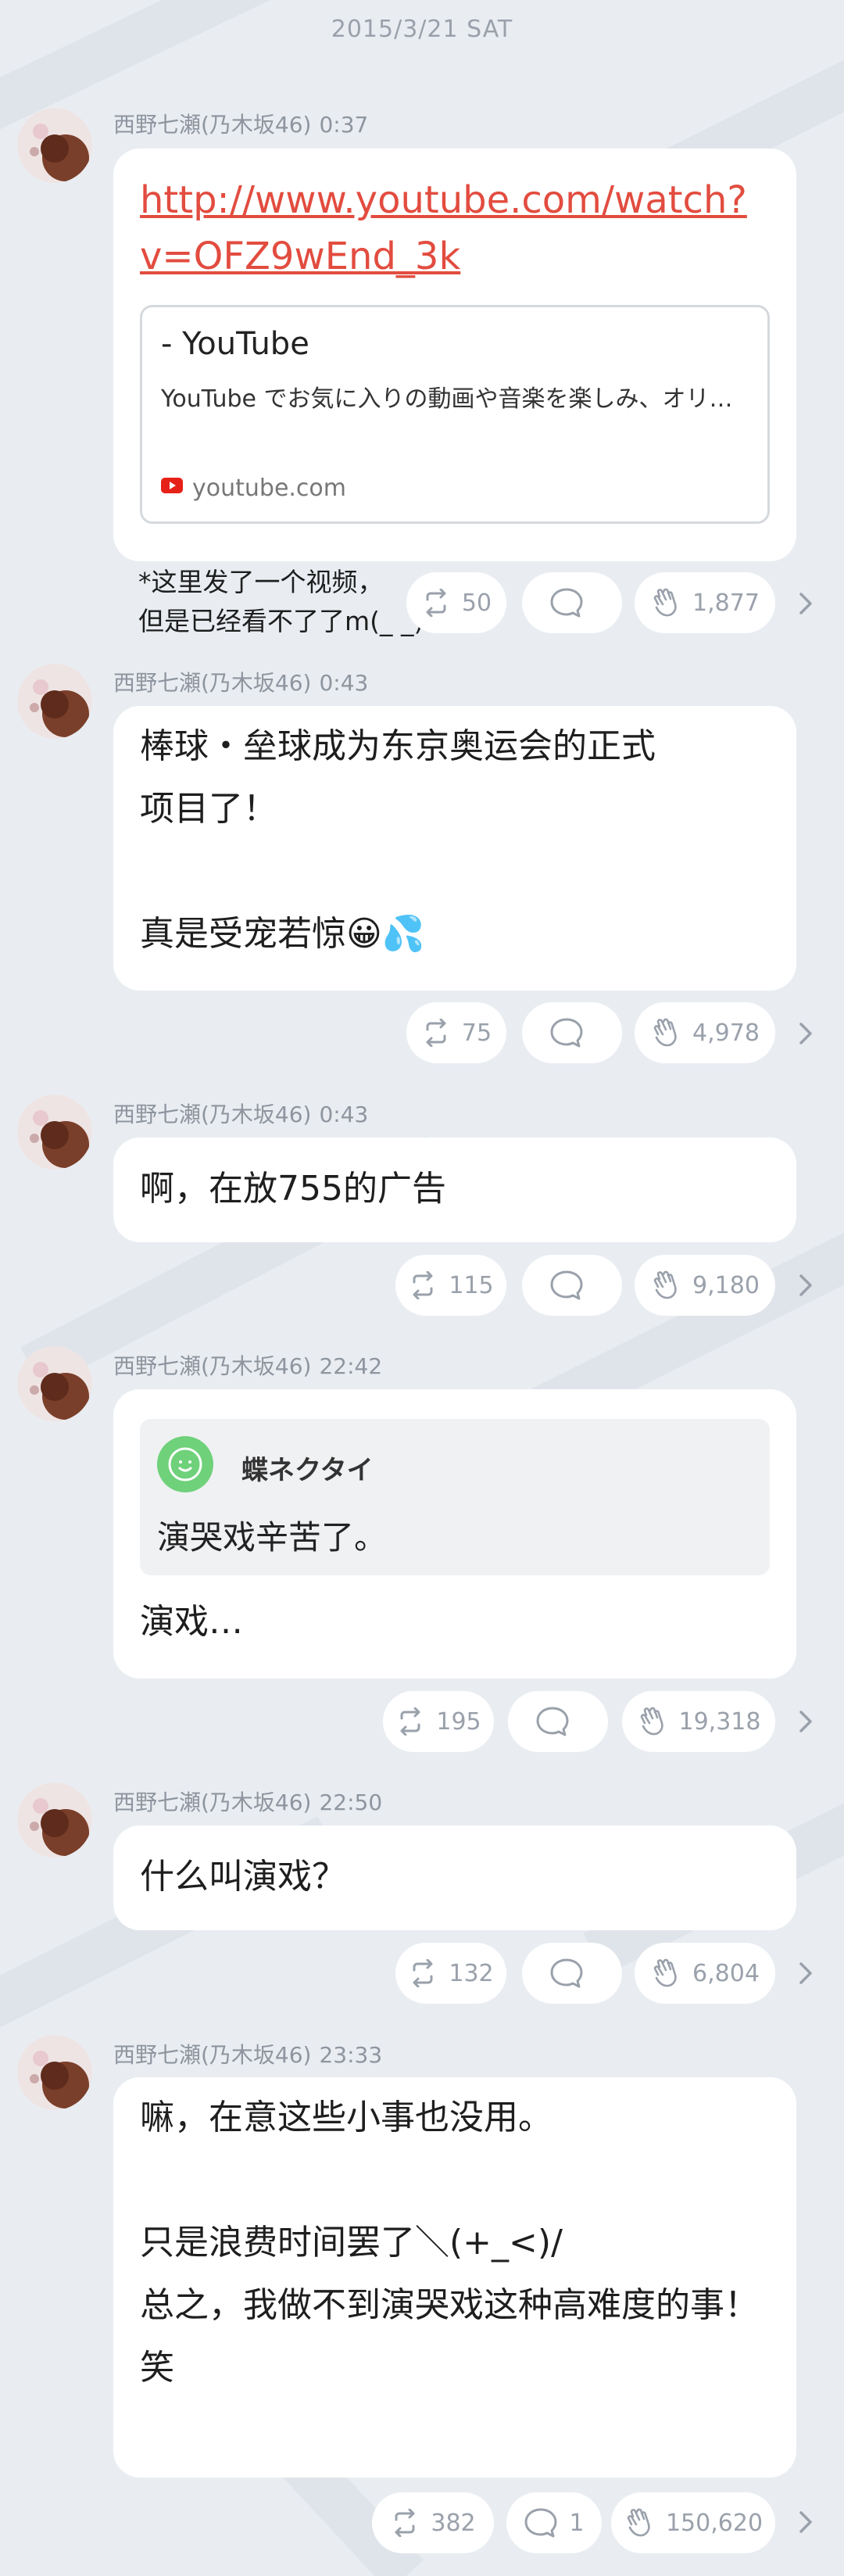 This screenshot has height=2576, width=844. I want to click on post-text: 啊，在放755的广告, so click(293, 1189).